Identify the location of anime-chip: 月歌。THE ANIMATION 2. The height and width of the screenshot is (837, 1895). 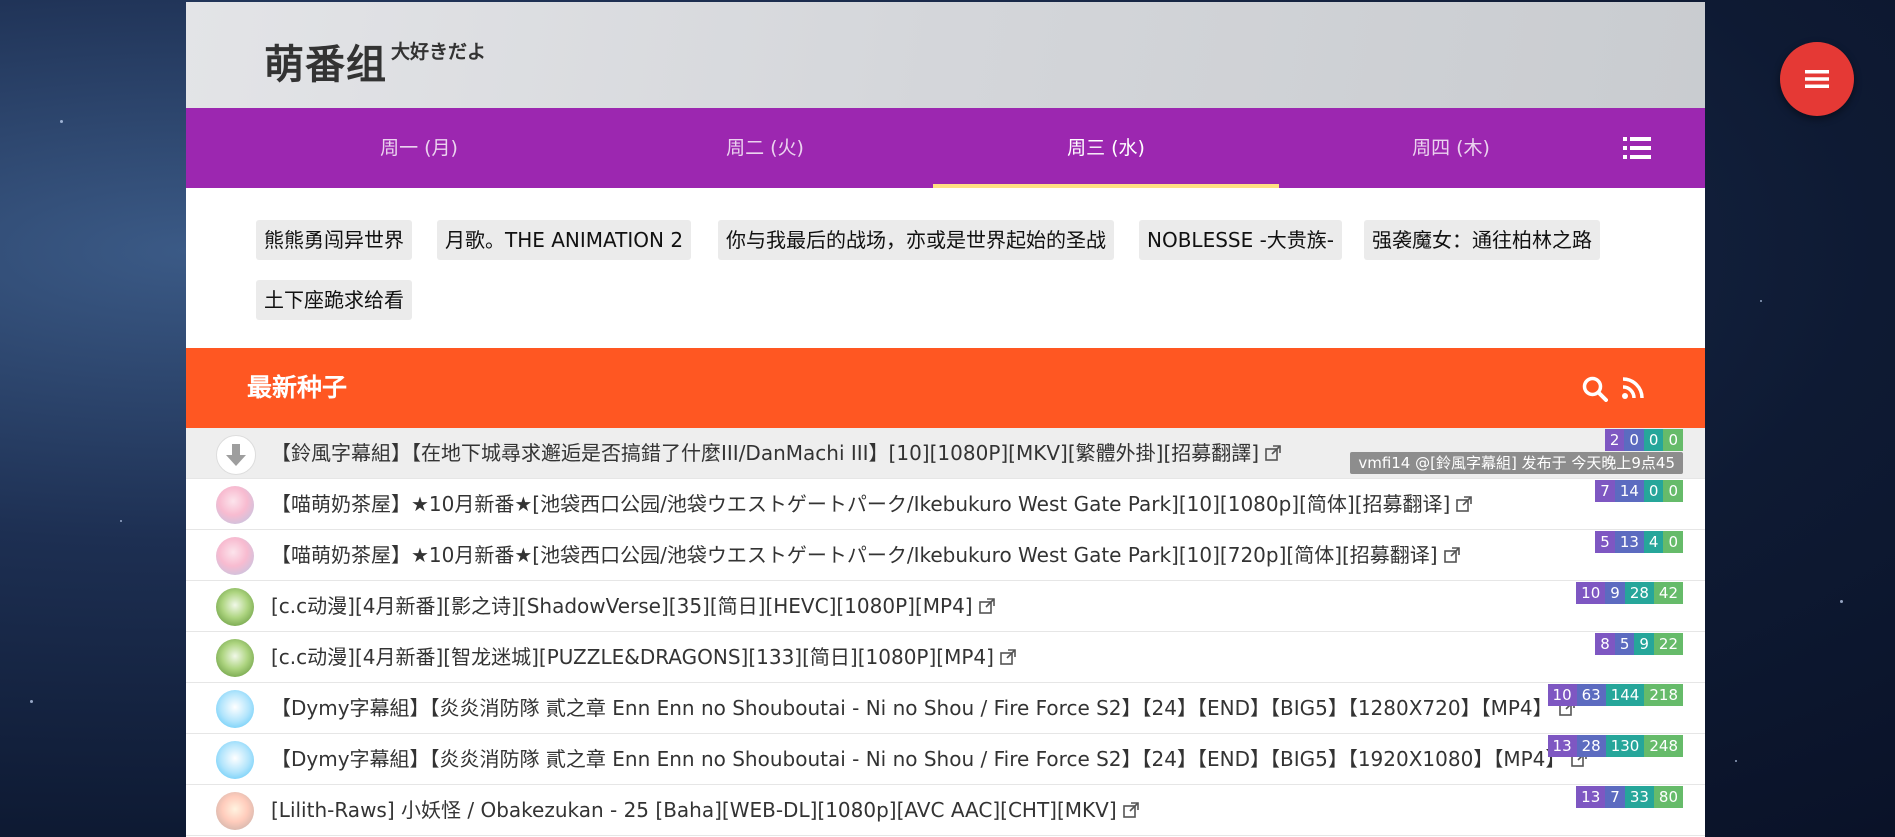
(564, 240).